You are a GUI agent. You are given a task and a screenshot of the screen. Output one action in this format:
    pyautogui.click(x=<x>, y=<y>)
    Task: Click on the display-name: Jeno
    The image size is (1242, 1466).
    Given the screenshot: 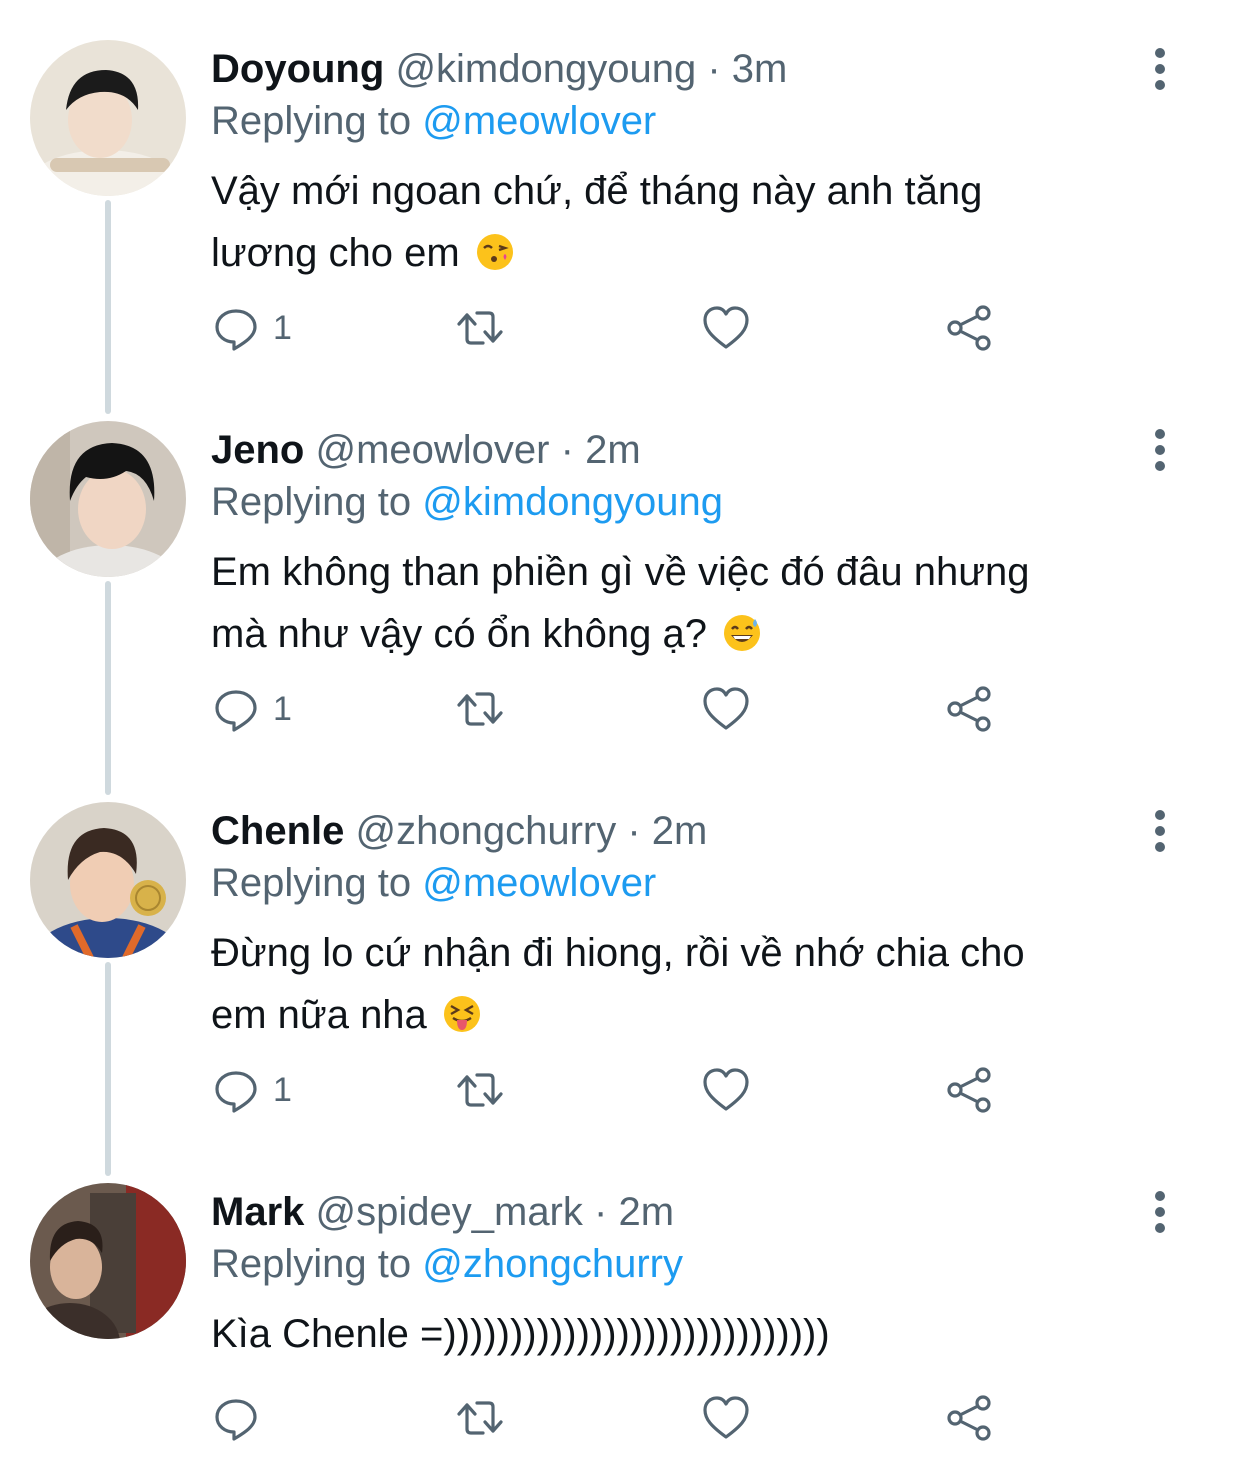 What is the action you would take?
    pyautogui.click(x=257, y=450)
    